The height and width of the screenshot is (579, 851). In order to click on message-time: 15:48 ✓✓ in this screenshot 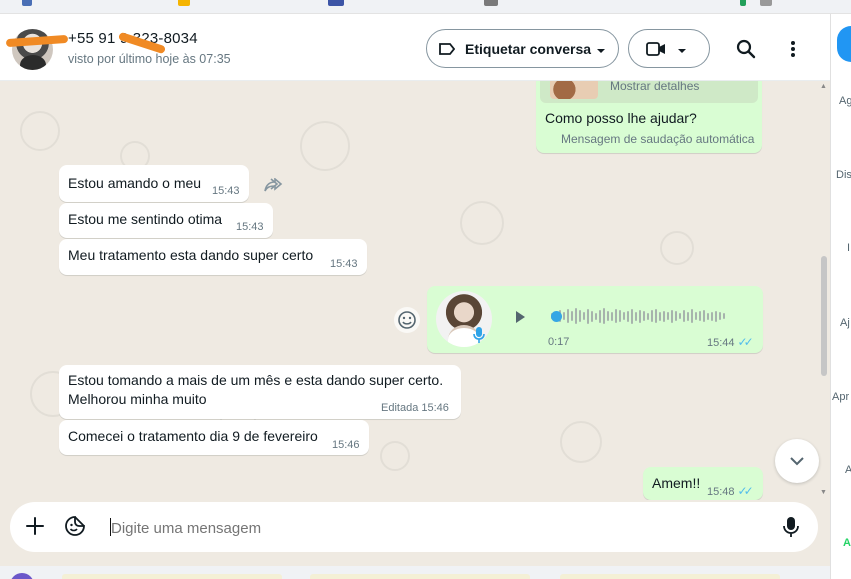, I will do `click(730, 491)`.